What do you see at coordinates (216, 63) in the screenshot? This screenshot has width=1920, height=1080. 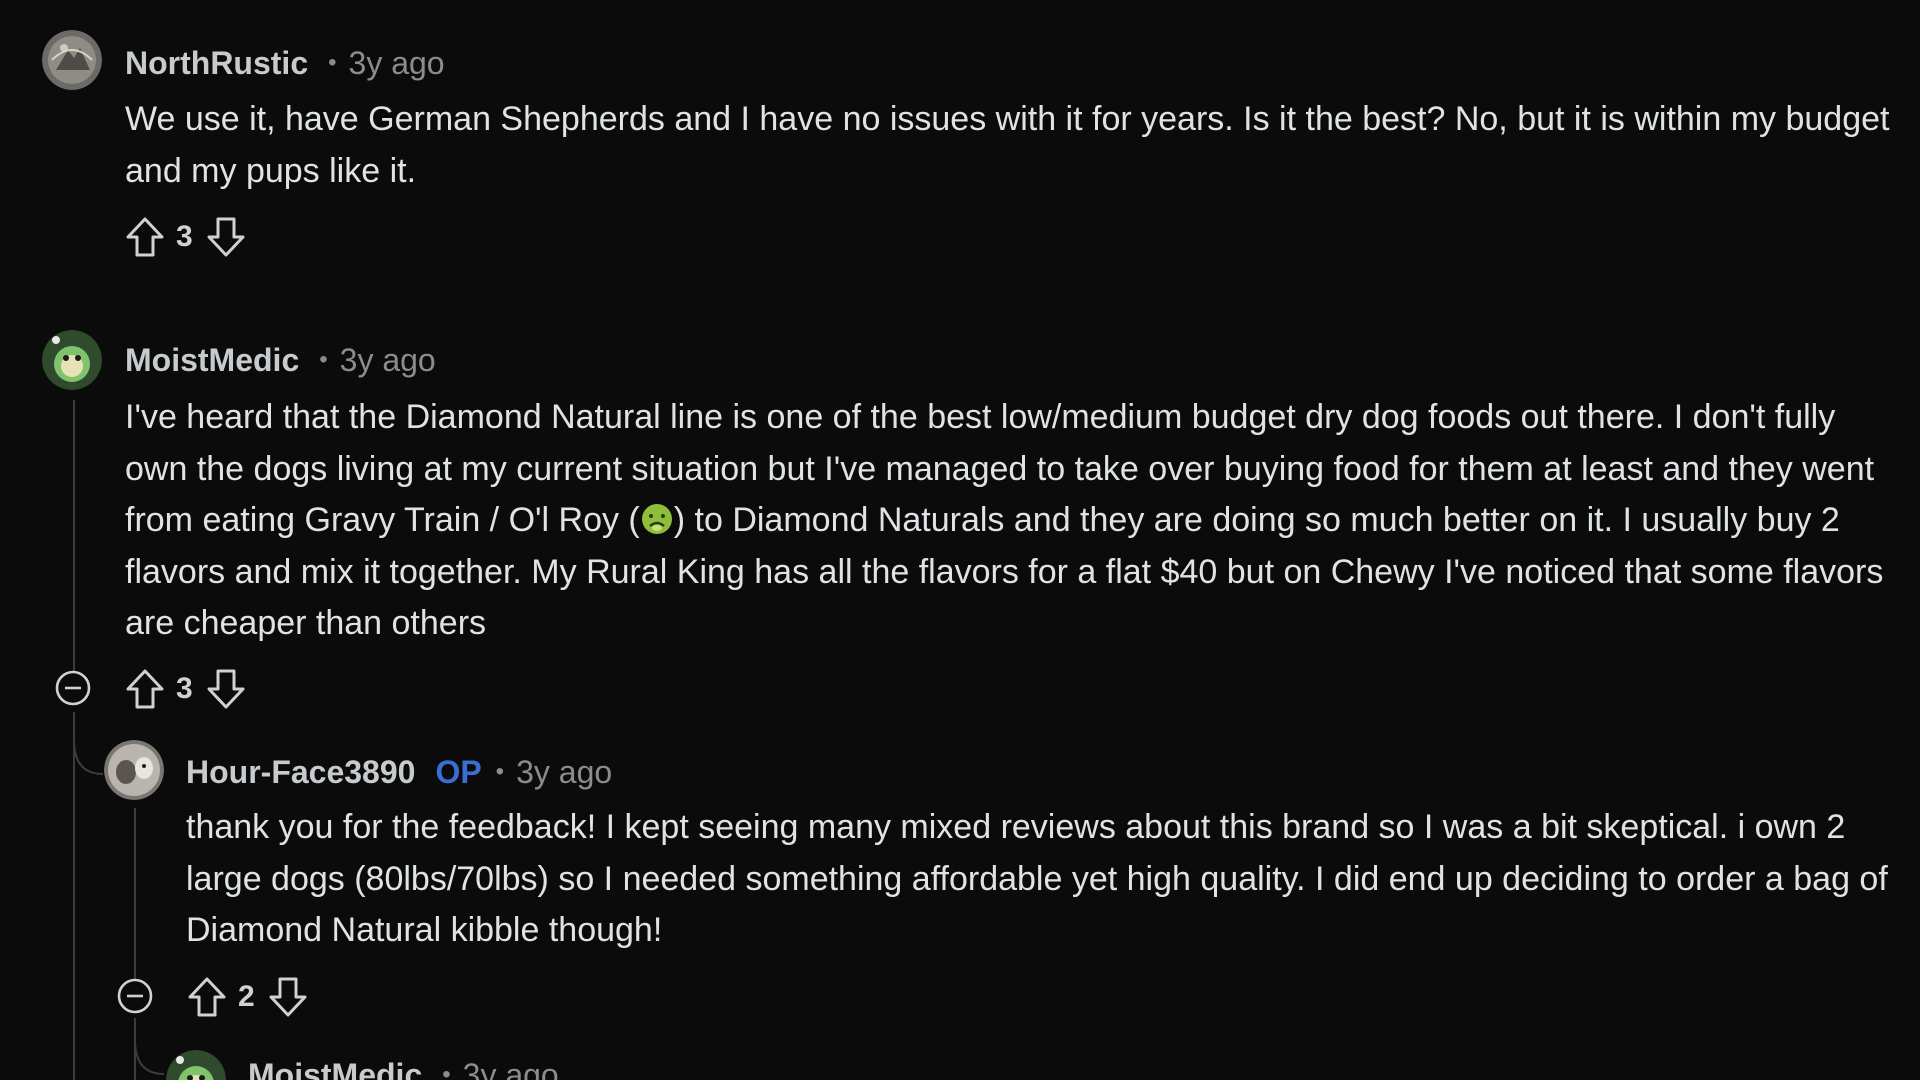 I see `username: NorthRustic` at bounding box center [216, 63].